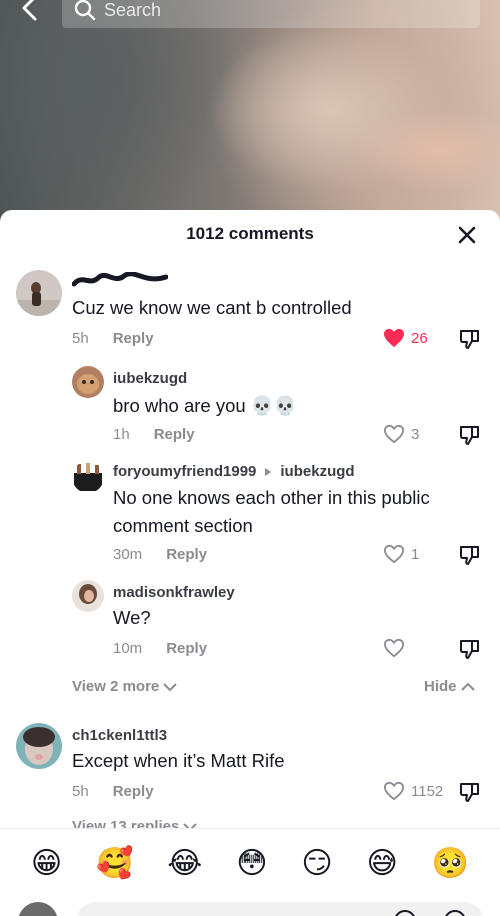 The image size is (500, 916). I want to click on back-button, so click(30, 12).